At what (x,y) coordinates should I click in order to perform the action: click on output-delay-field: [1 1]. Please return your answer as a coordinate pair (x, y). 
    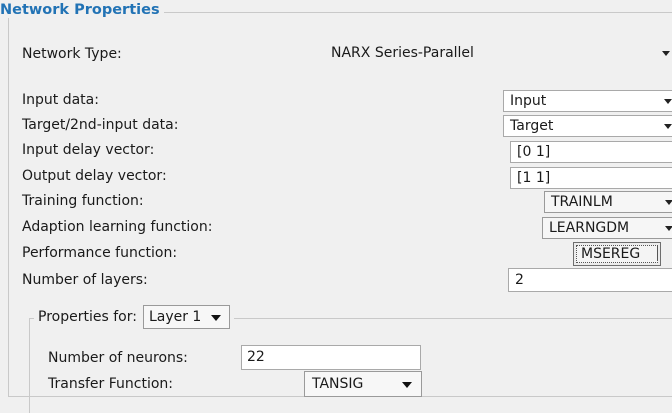
    Looking at the image, I should click on (591, 178).